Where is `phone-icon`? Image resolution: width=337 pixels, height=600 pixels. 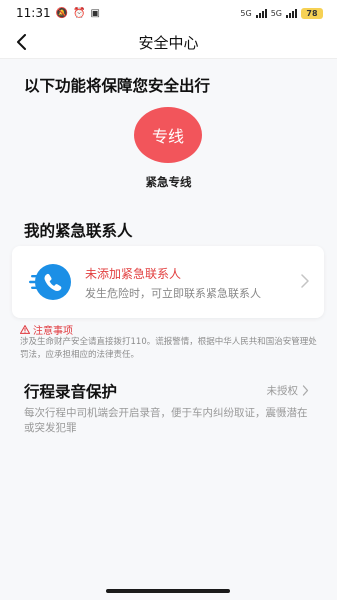 phone-icon is located at coordinates (50, 282).